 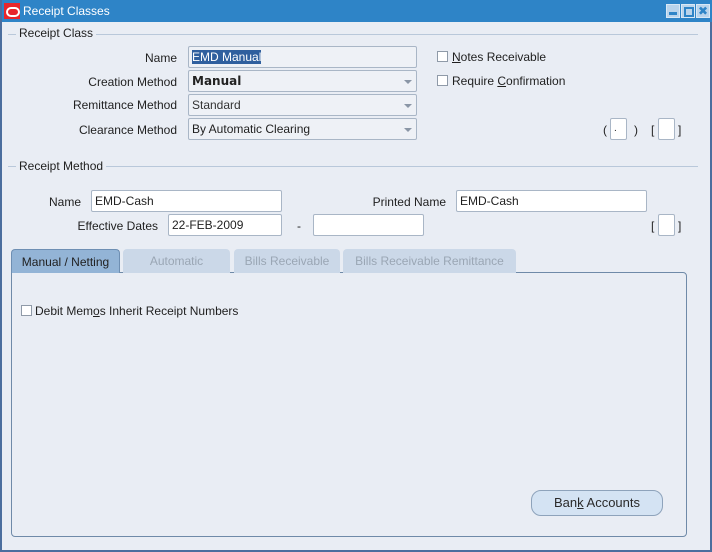 I want to click on context-field: ., so click(x=618, y=129).